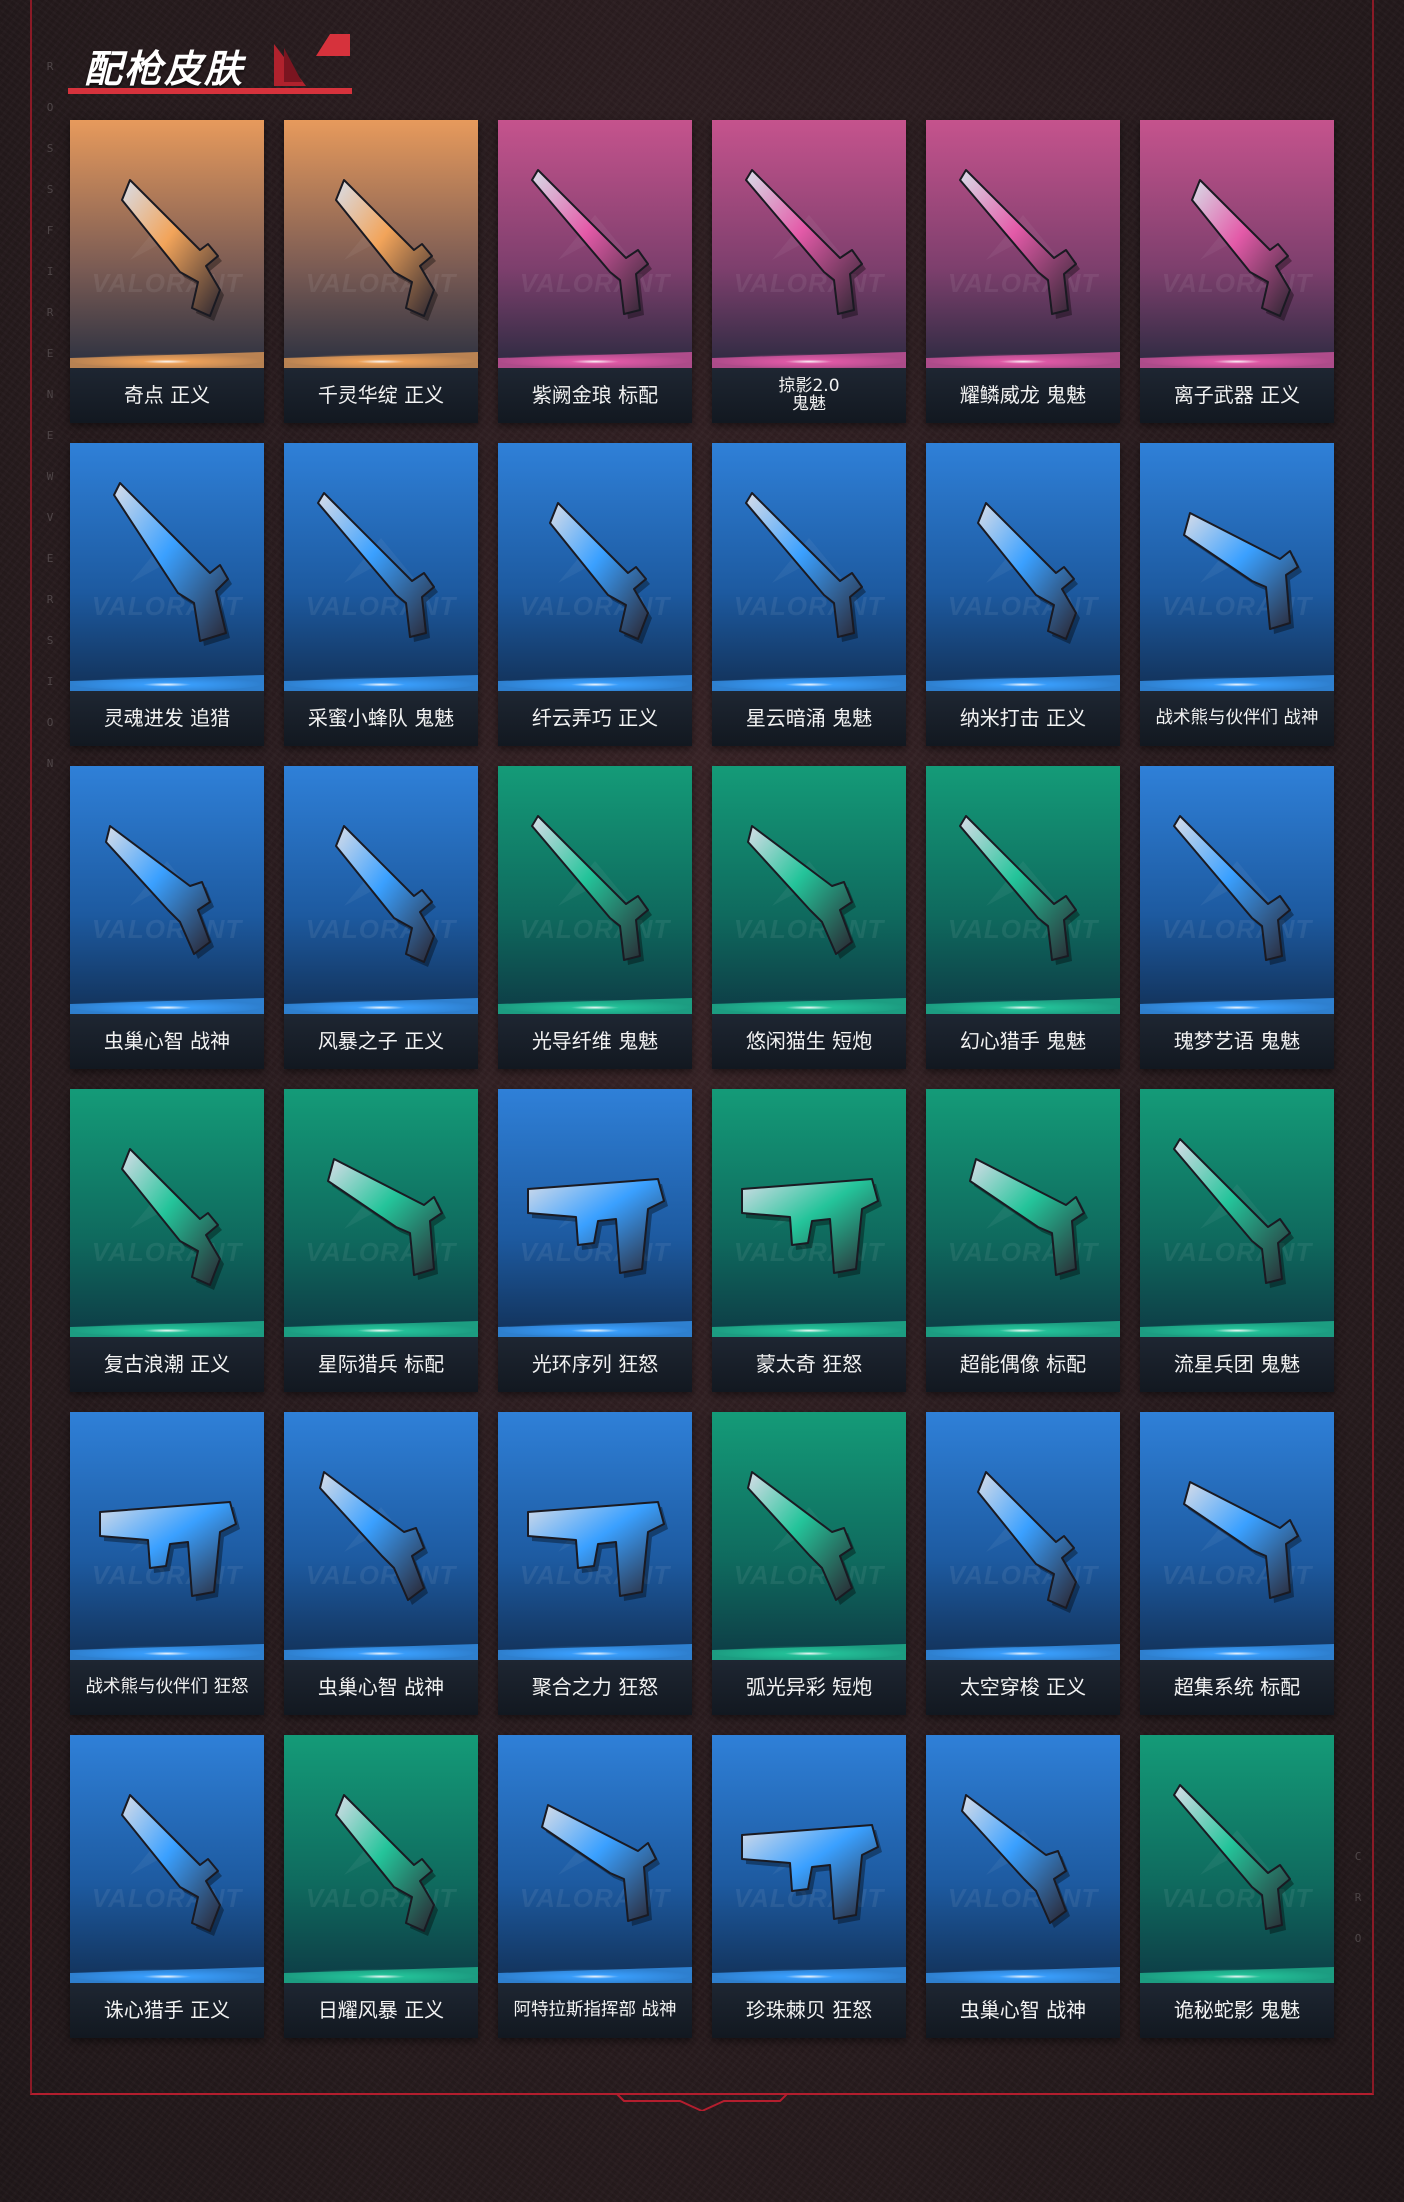 This screenshot has width=1404, height=2202. Describe the element at coordinates (809, 1240) in the screenshot. I see `skin-card: VALORANT 蒙太奇 狂怒` at that location.